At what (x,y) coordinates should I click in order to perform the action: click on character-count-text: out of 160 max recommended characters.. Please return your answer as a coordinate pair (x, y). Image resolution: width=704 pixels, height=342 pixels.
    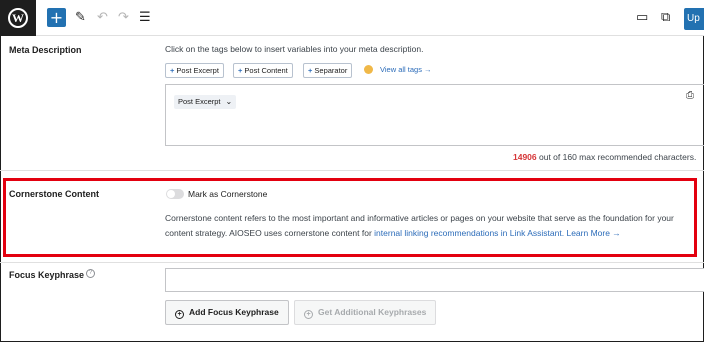
    Looking at the image, I should click on (616, 157).